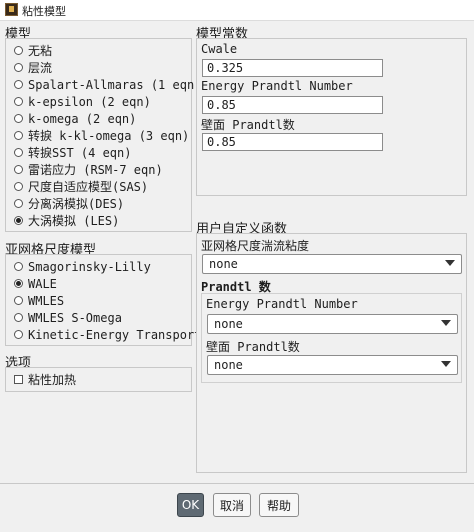 This screenshot has height=532, width=474. What do you see at coordinates (279, 505) in the screenshot?
I see `help-button: 帮助` at bounding box center [279, 505].